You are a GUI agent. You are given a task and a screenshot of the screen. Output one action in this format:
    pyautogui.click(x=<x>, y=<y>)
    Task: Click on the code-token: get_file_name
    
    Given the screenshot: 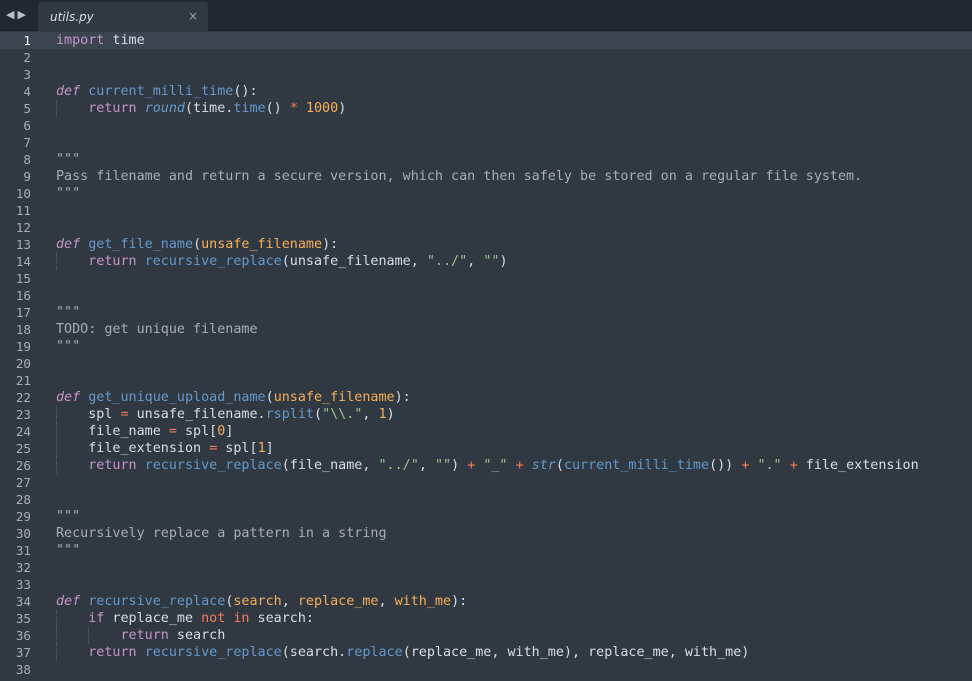 What is the action you would take?
    pyautogui.click(x=141, y=244)
    